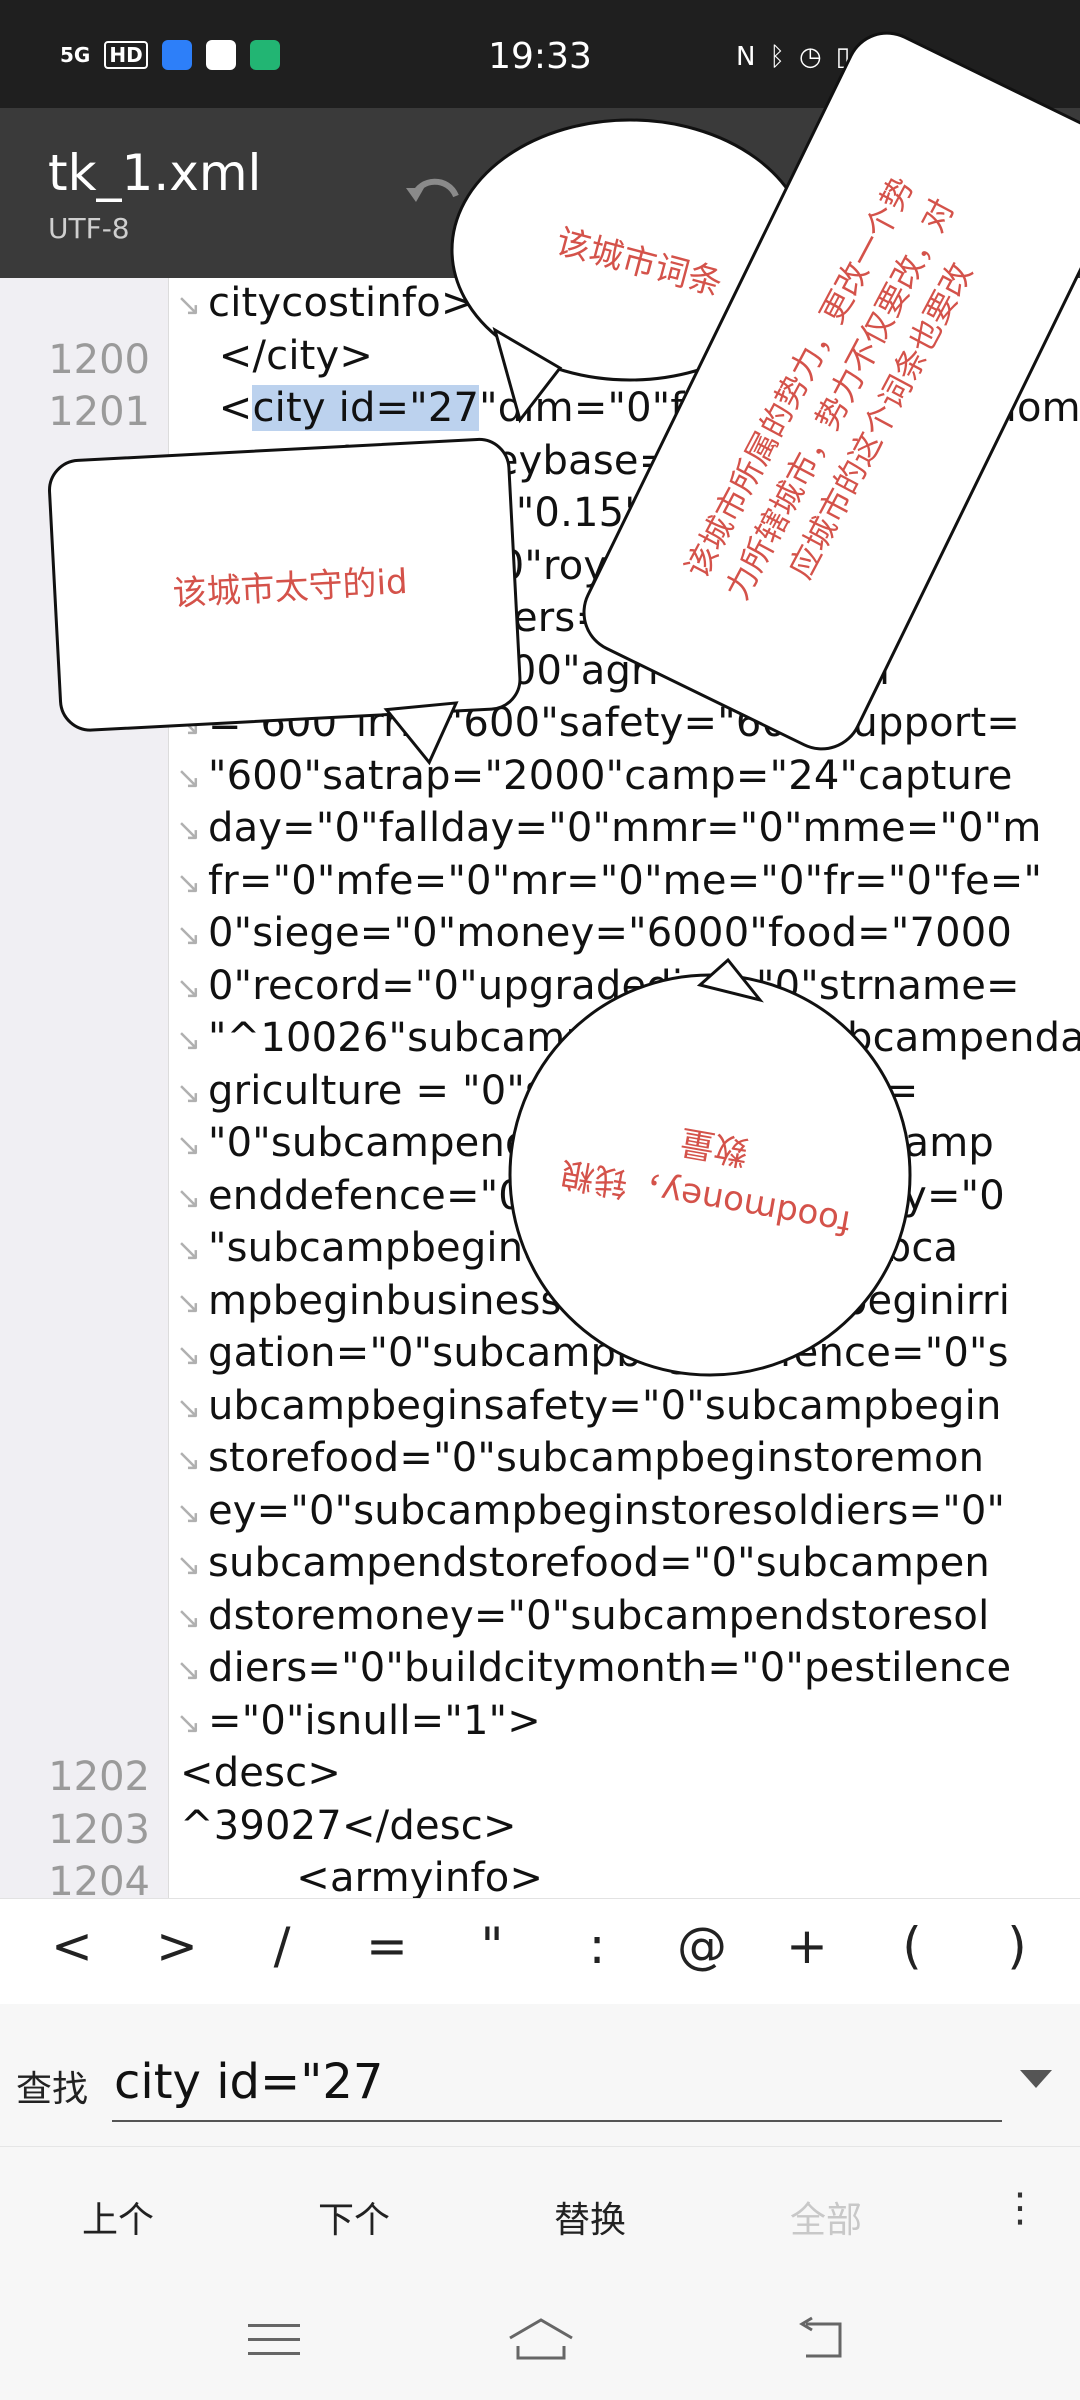  I want to click on undo-icon, so click(433, 197).